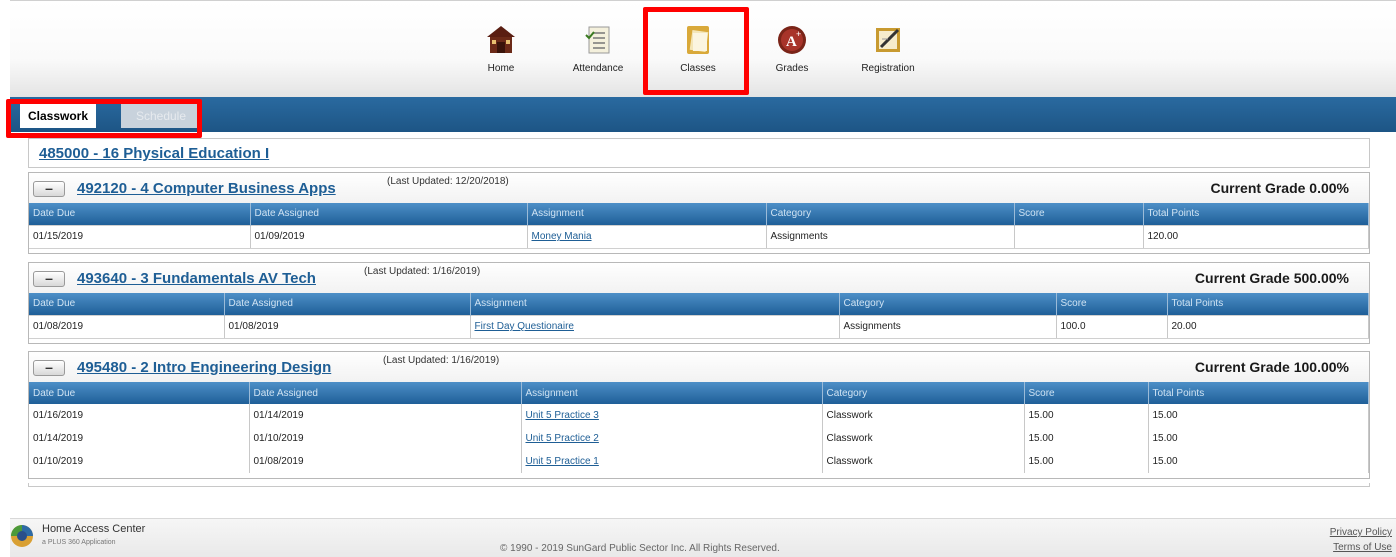 The height and width of the screenshot is (557, 1396). I want to click on nav-grades: A + Grades, so click(792, 48).